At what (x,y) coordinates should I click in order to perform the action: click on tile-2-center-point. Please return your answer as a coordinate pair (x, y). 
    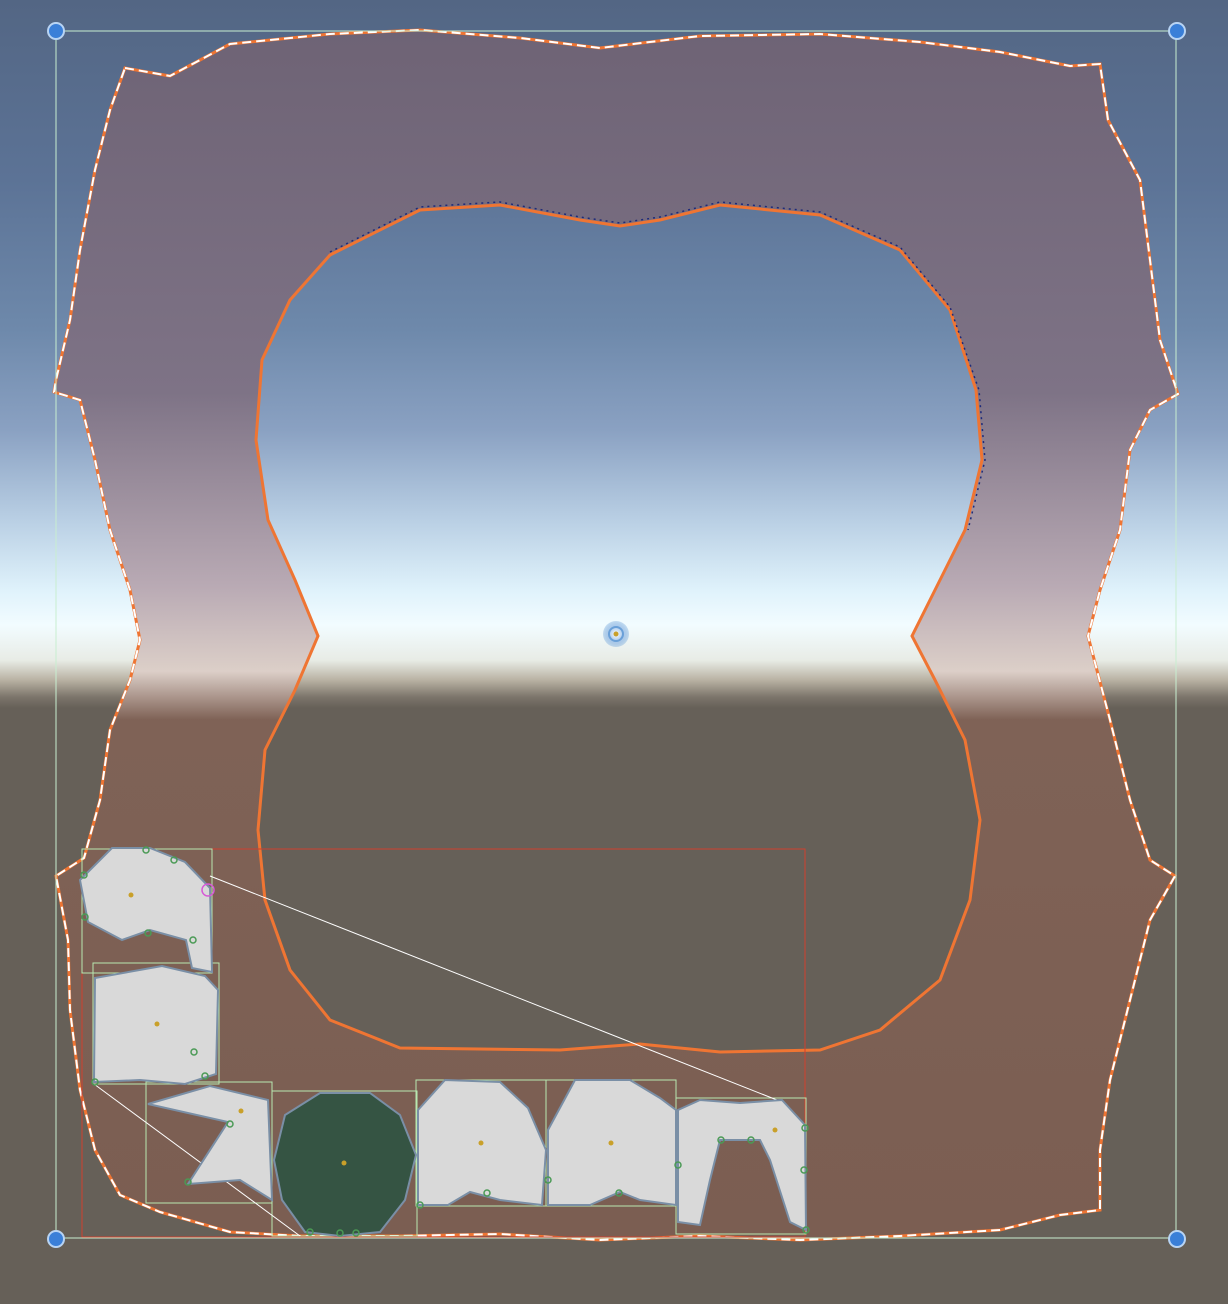
    Looking at the image, I should click on (157, 1024).